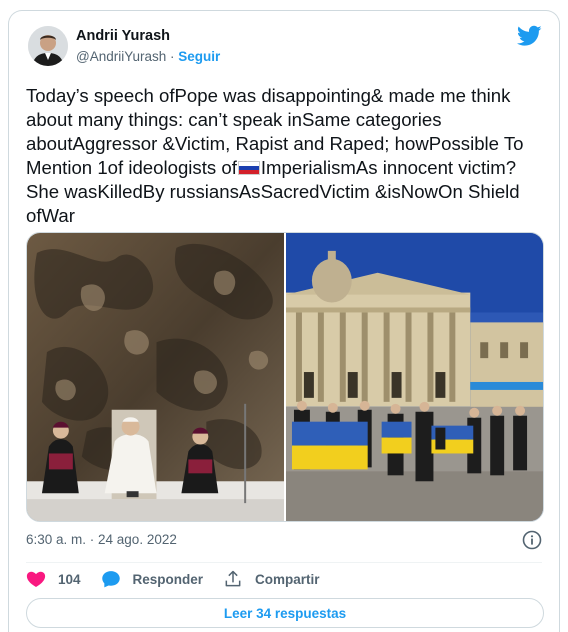 This screenshot has height=632, width=568. I want to click on author-handle-line: @AndriiYurash · Seguir, so click(148, 56).